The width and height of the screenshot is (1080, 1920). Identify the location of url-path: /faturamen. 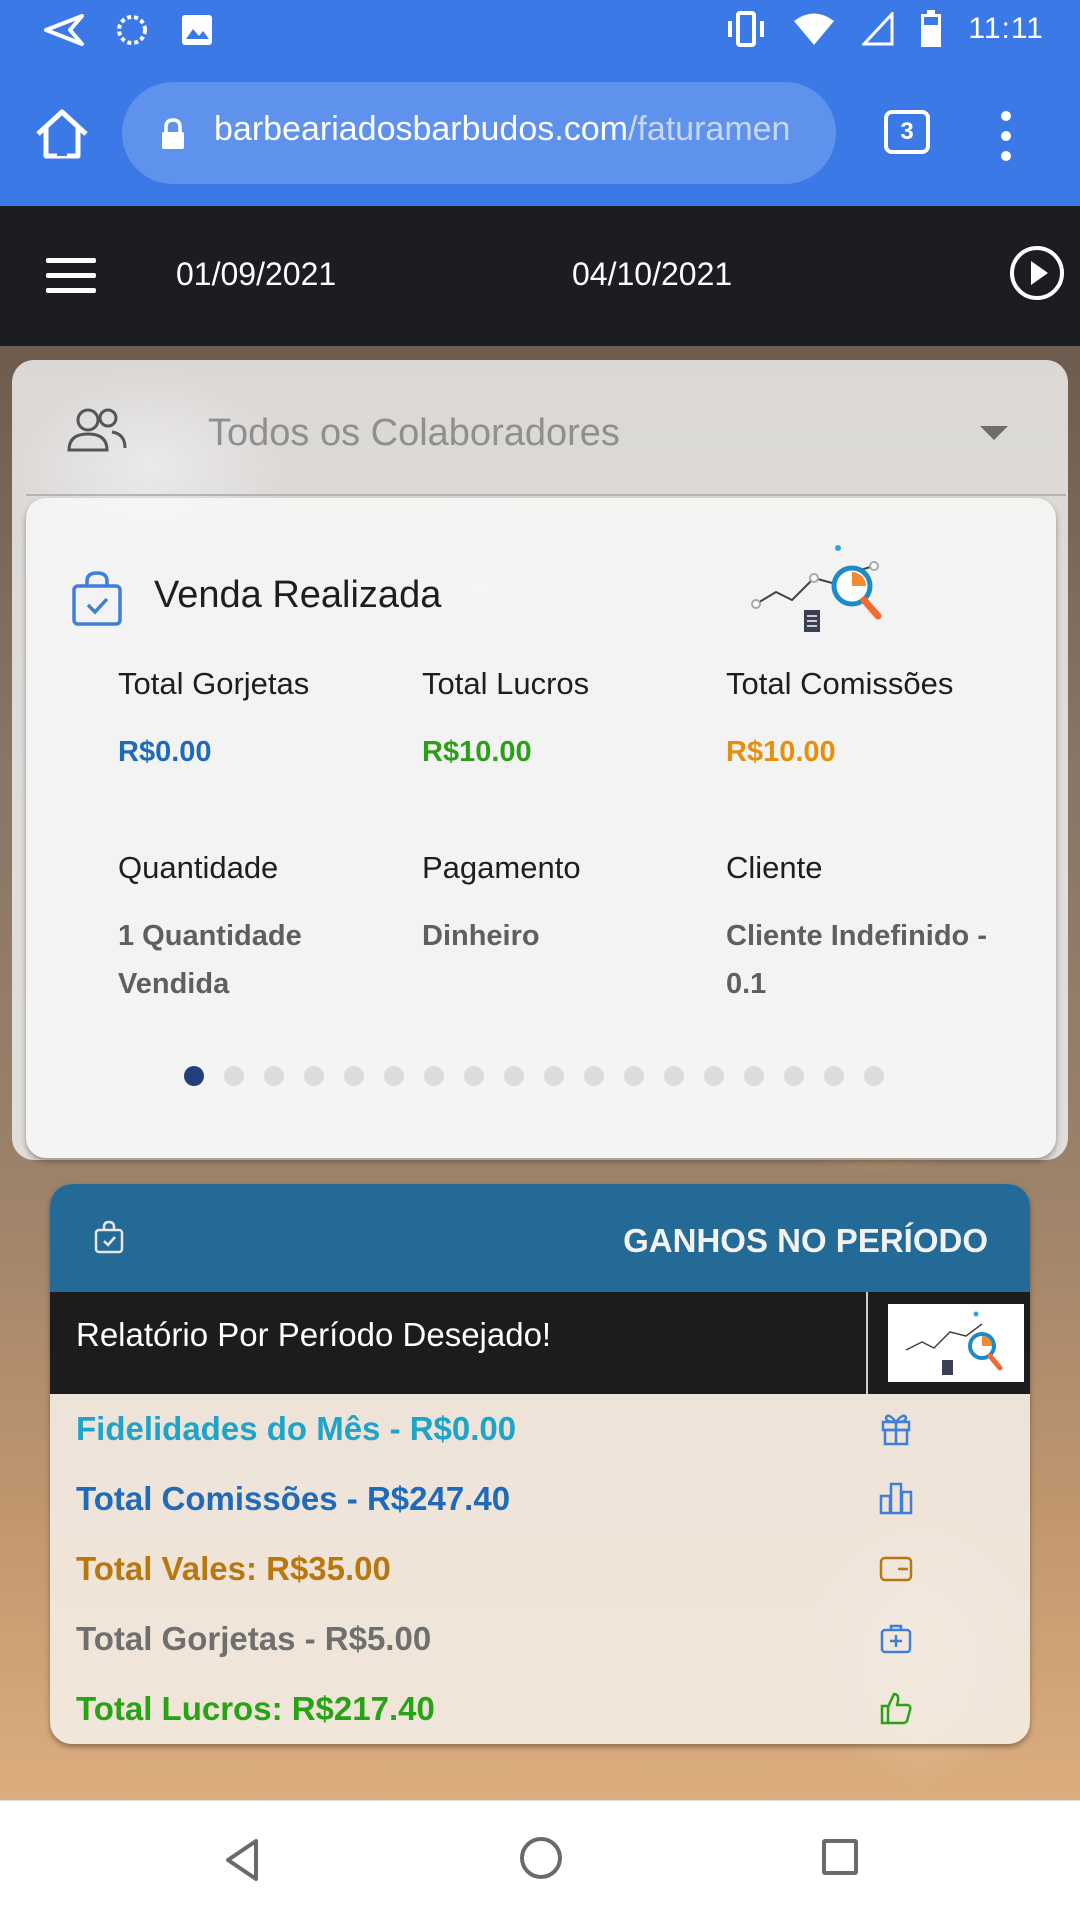
(709, 129).